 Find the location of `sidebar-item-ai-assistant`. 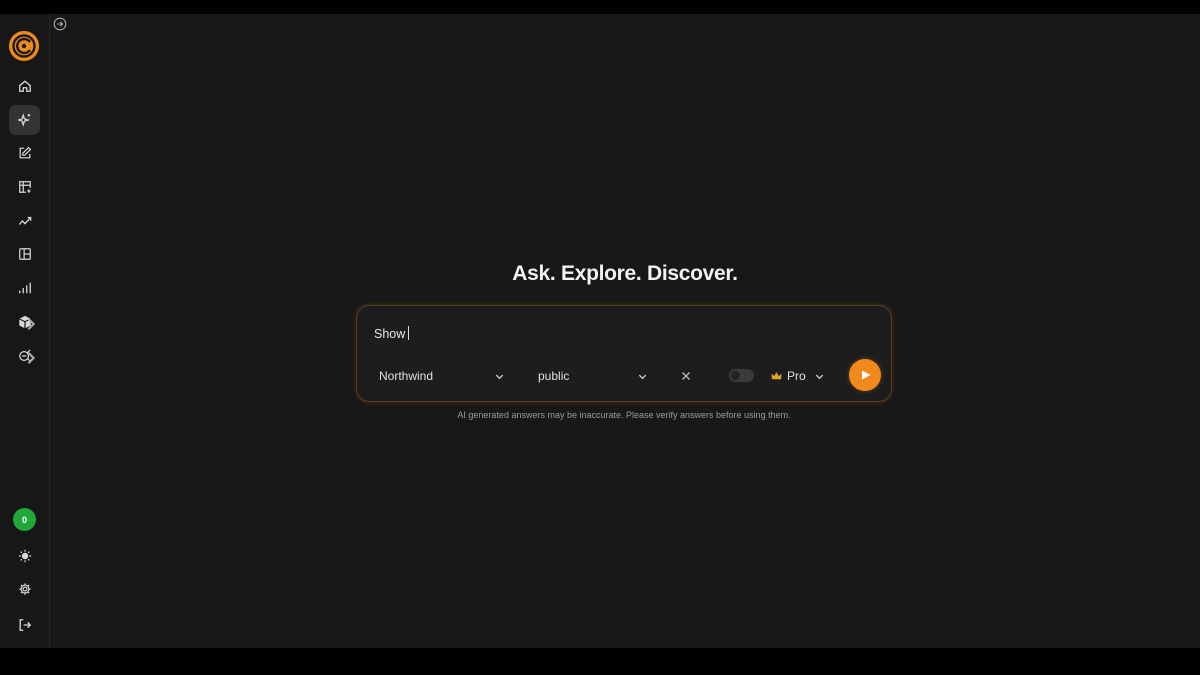

sidebar-item-ai-assistant is located at coordinates (24, 120).